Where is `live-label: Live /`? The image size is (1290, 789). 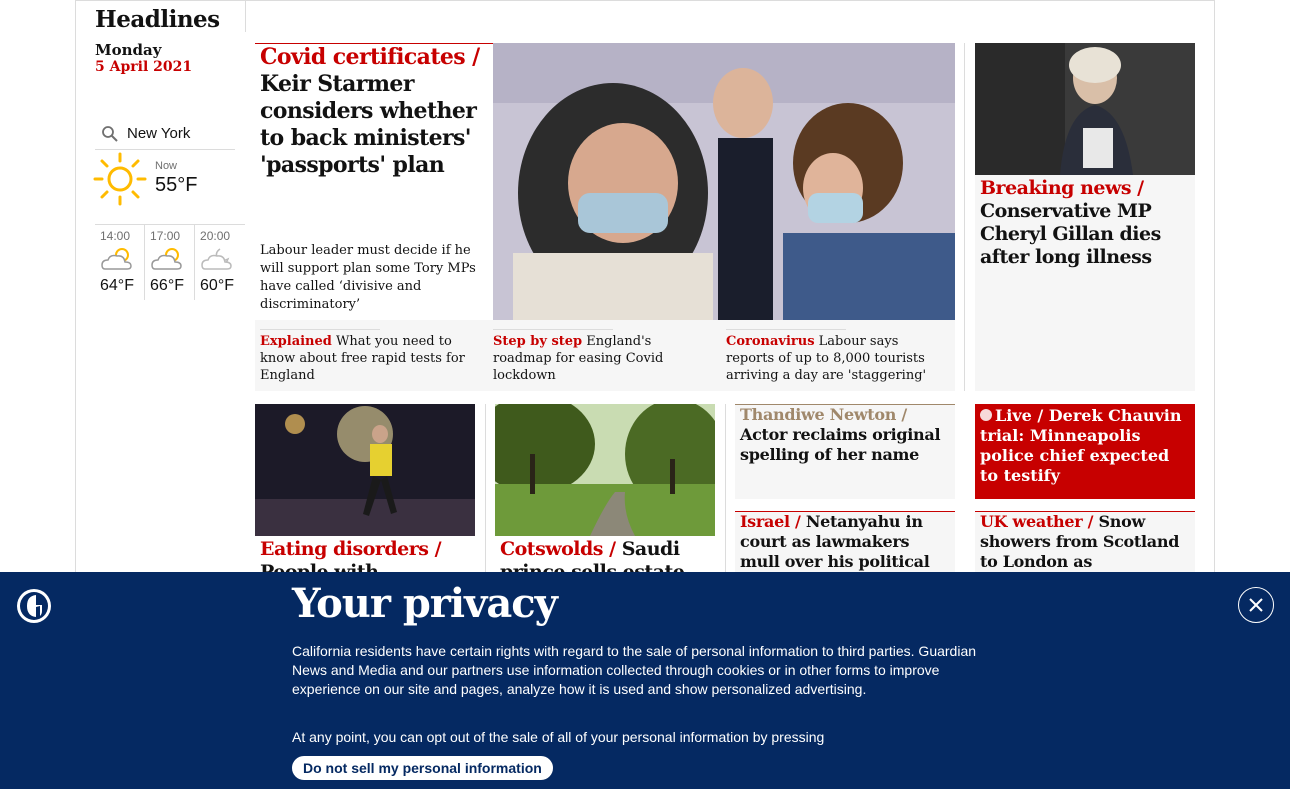
live-label: Live / is located at coordinates (1019, 415).